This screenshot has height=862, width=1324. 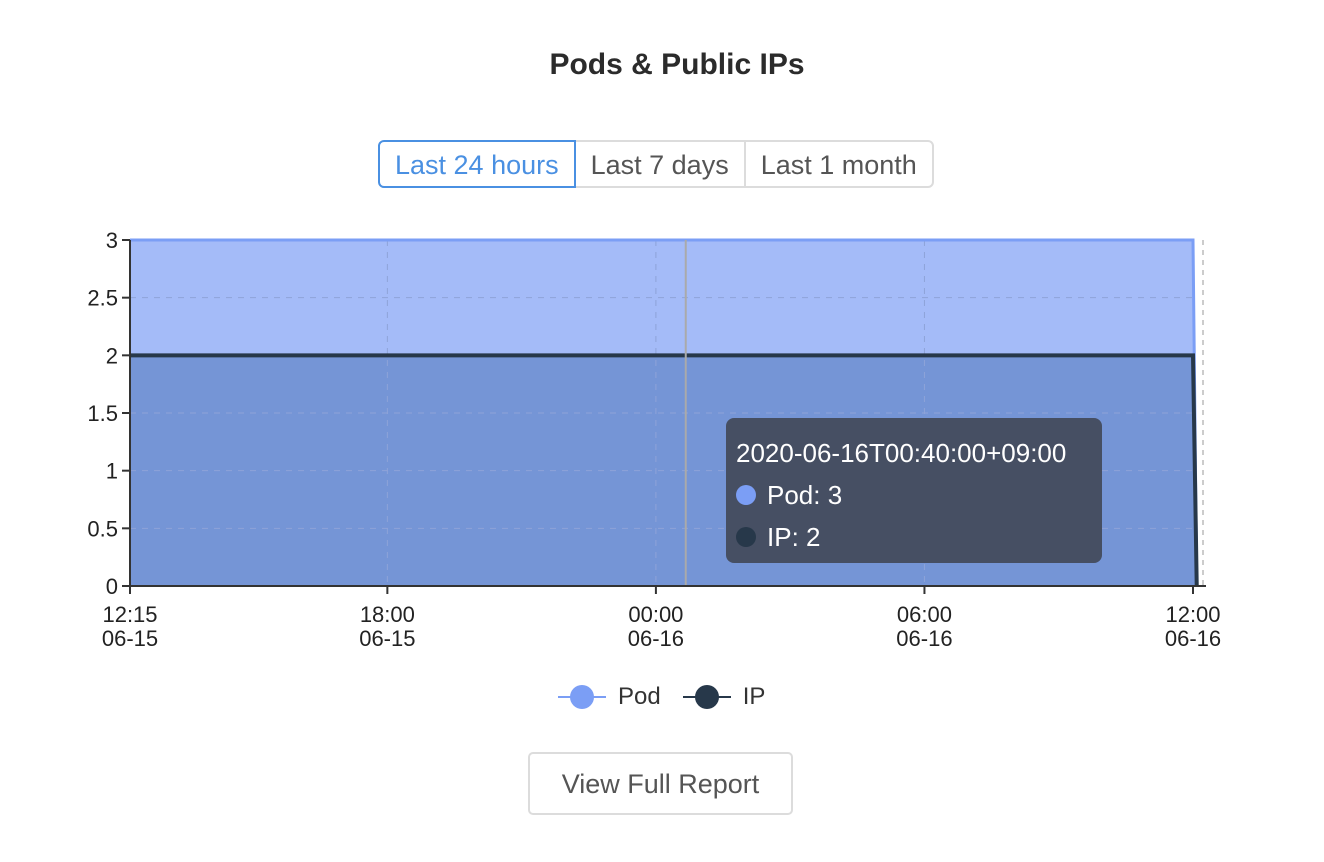 What do you see at coordinates (639, 696) in the screenshot?
I see `legend-pod-label: Pod` at bounding box center [639, 696].